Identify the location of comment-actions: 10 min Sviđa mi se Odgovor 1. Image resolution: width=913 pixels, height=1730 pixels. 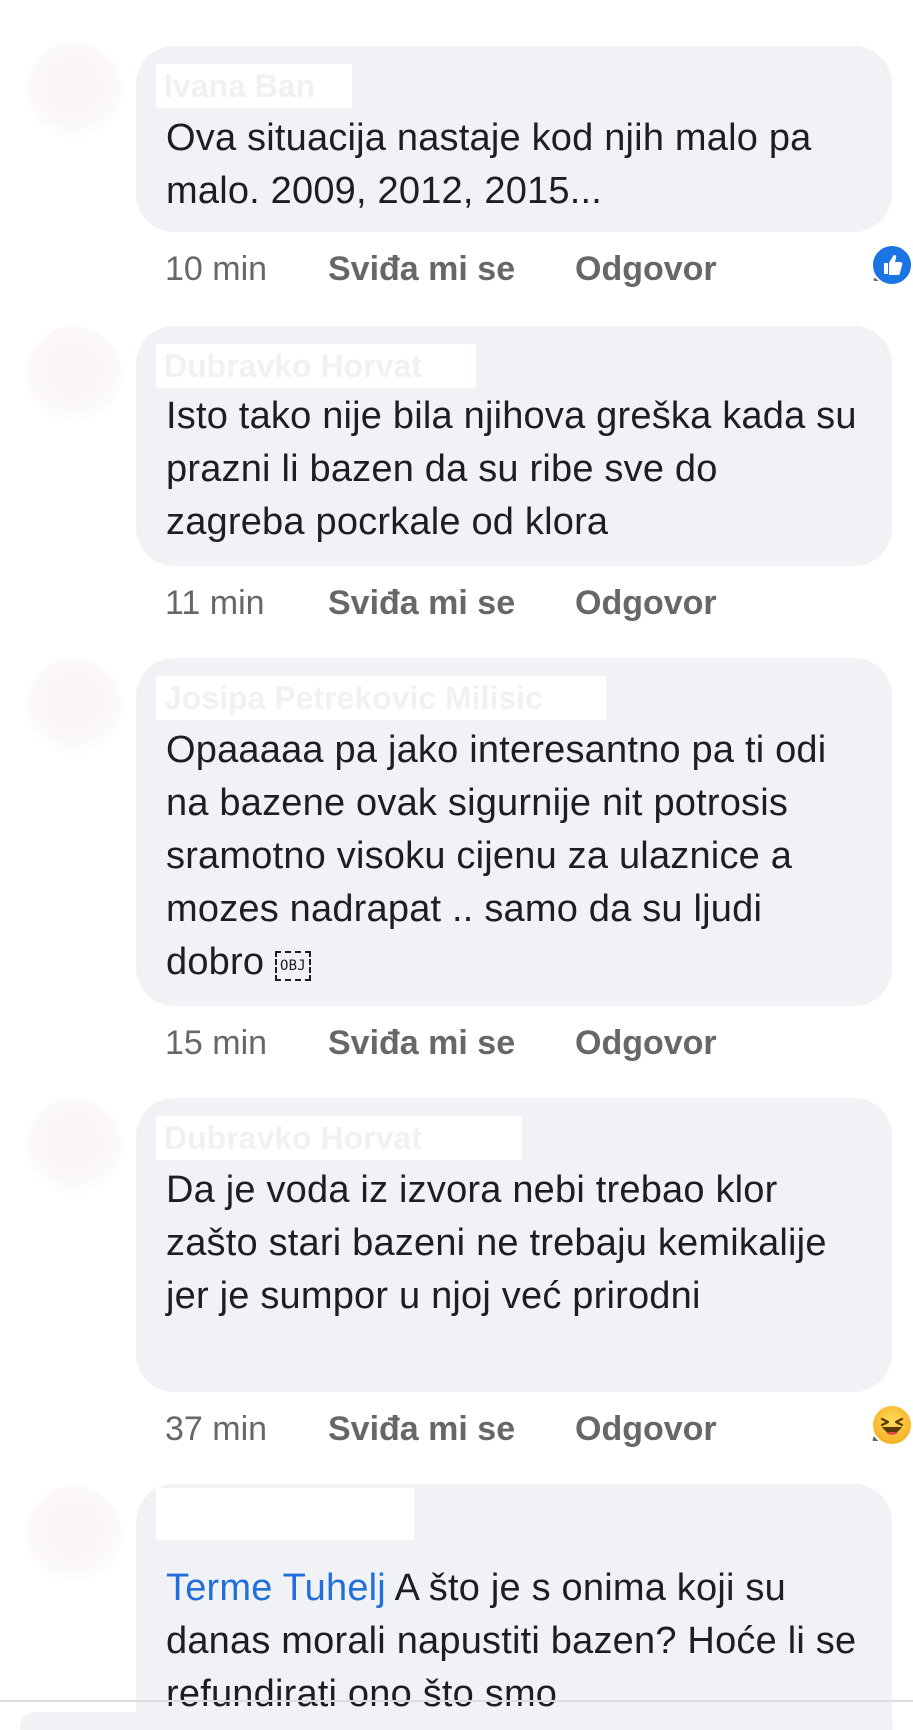
(539, 269).